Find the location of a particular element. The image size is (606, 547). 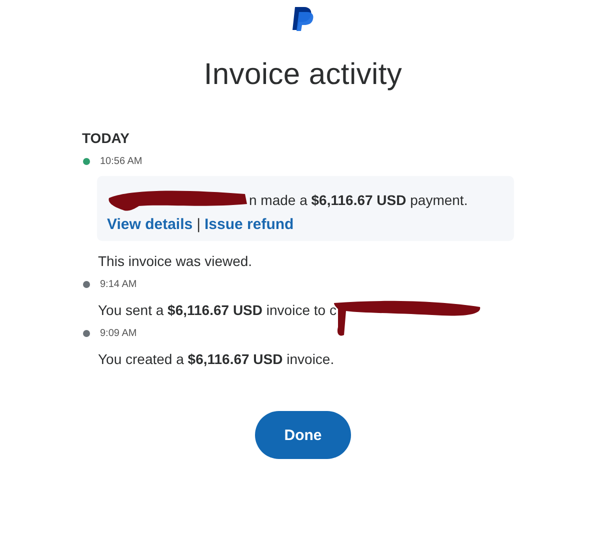

action-link: View details is located at coordinates (150, 224).